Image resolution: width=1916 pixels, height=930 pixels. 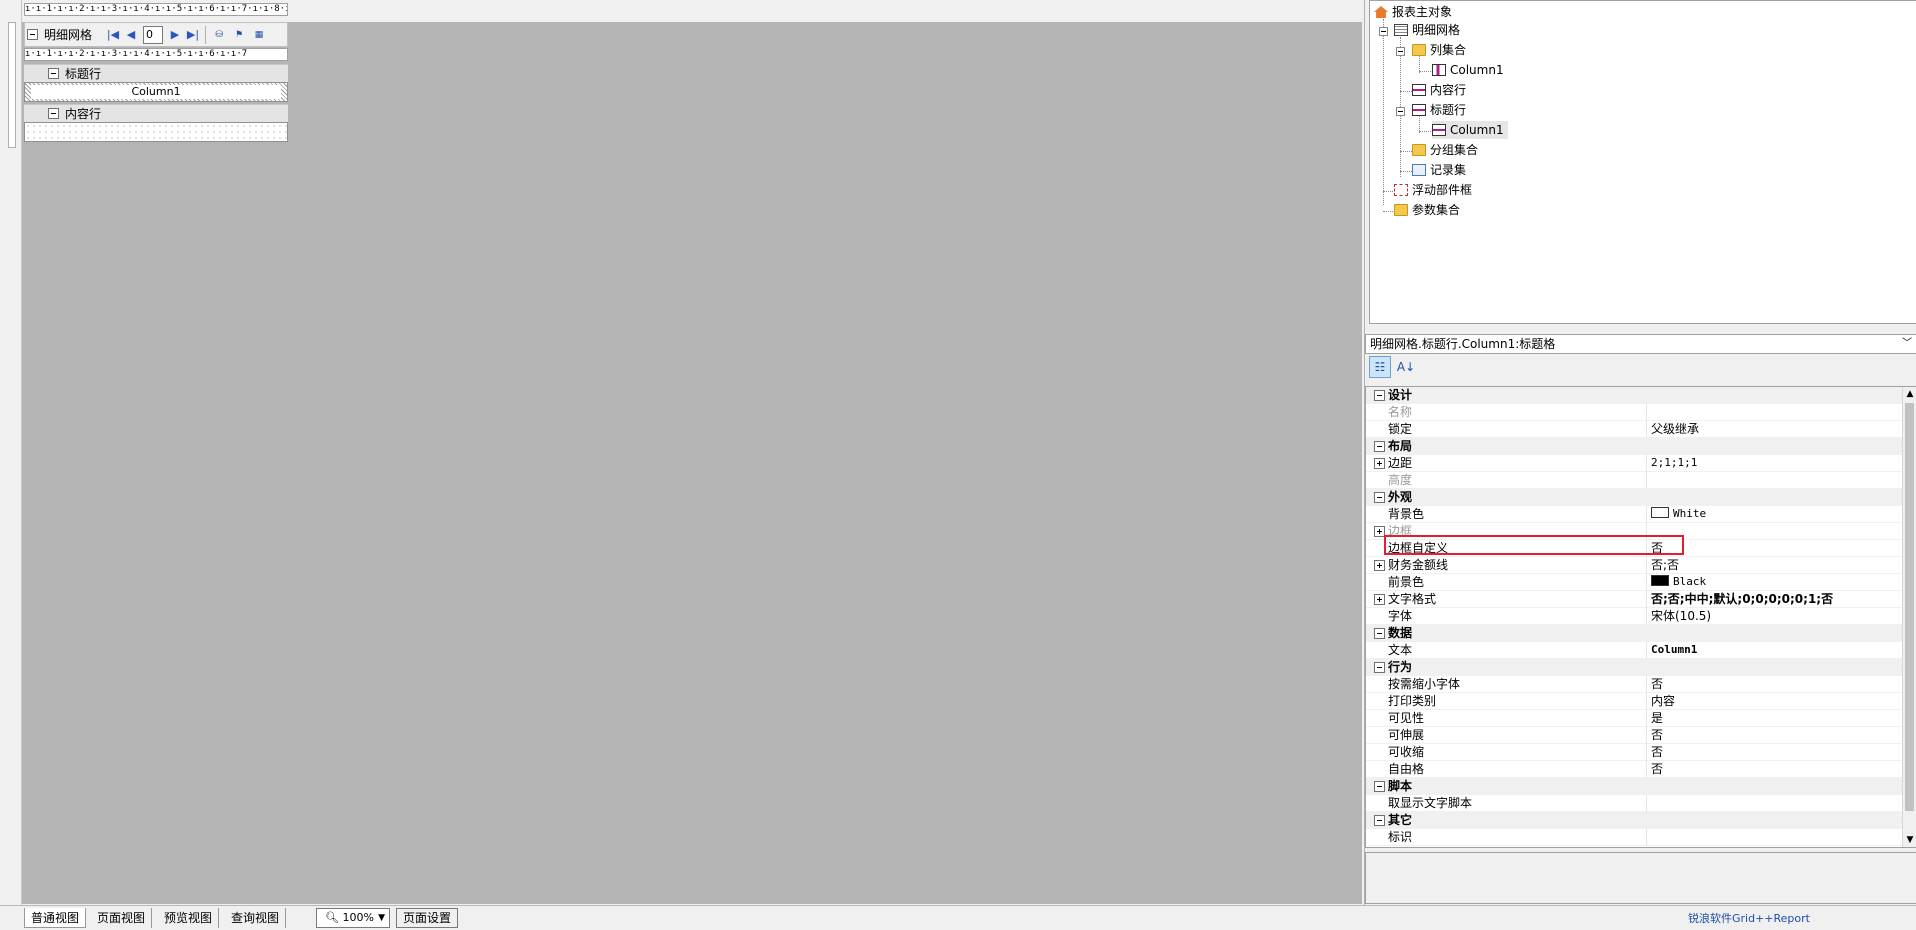 I want to click on tab-query-view: 查询视图, so click(x=256, y=918).